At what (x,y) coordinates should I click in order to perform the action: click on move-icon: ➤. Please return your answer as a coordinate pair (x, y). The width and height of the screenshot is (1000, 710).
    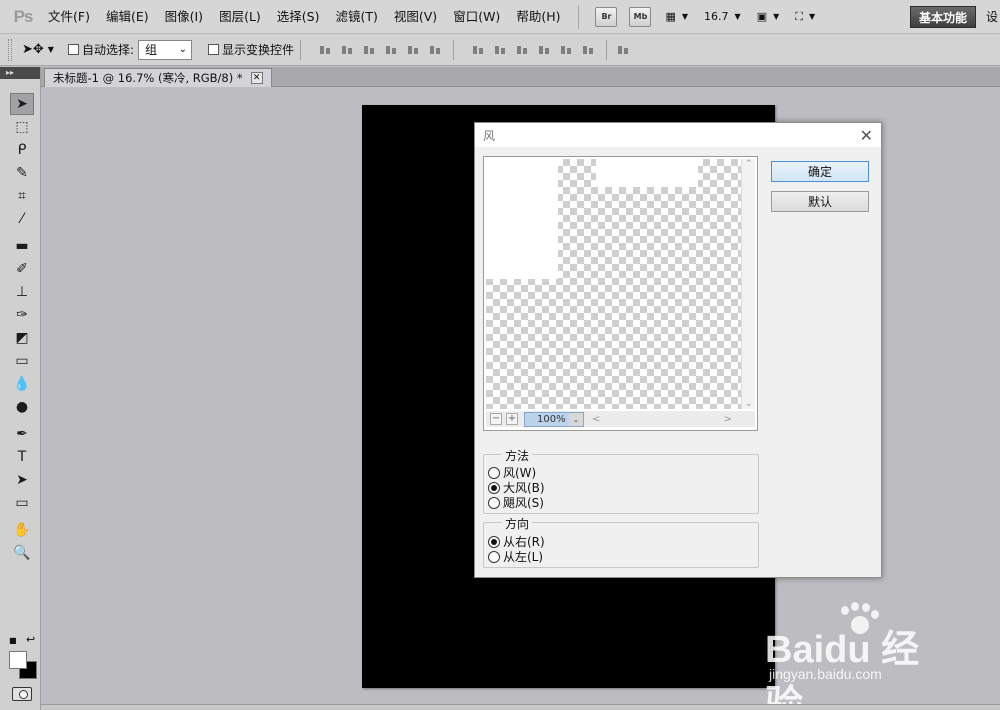
    Looking at the image, I should click on (22, 104).